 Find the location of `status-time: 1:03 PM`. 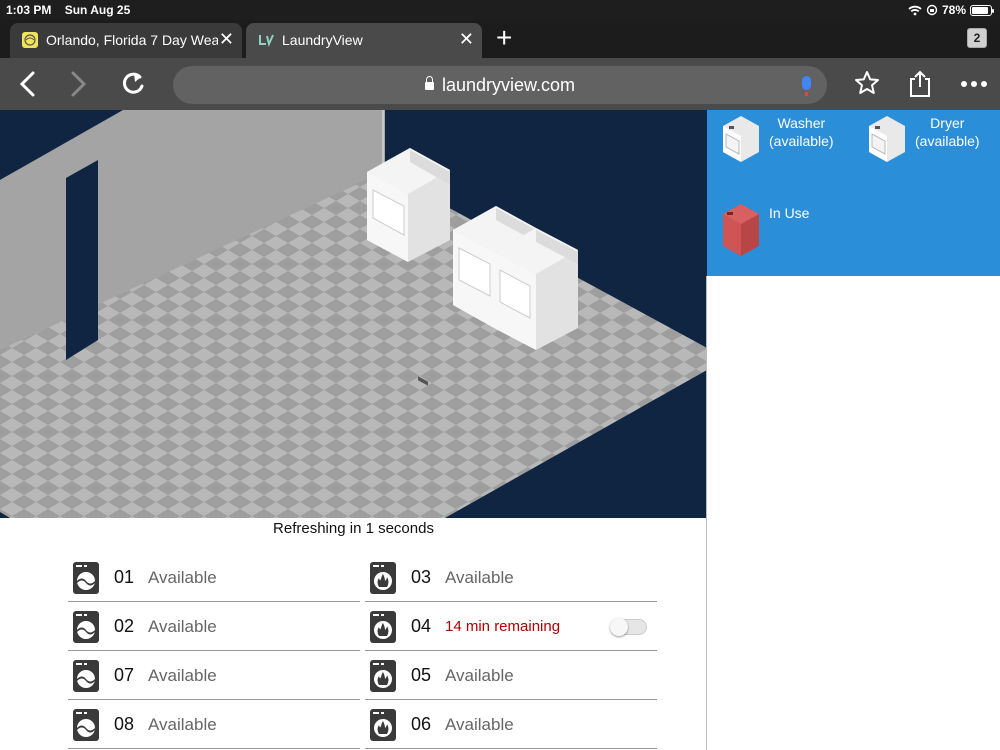

status-time: 1:03 PM is located at coordinates (29, 10).